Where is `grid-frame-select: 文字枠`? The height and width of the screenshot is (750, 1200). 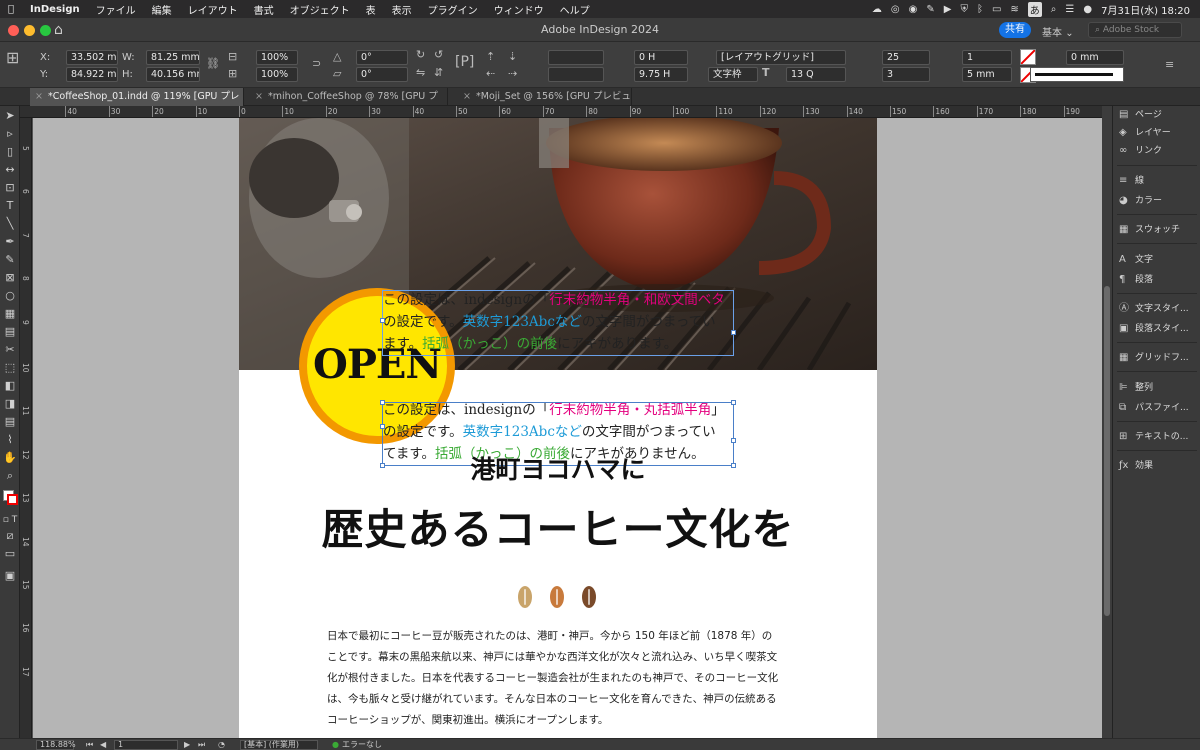
grid-frame-select: 文字枠 is located at coordinates (733, 74).